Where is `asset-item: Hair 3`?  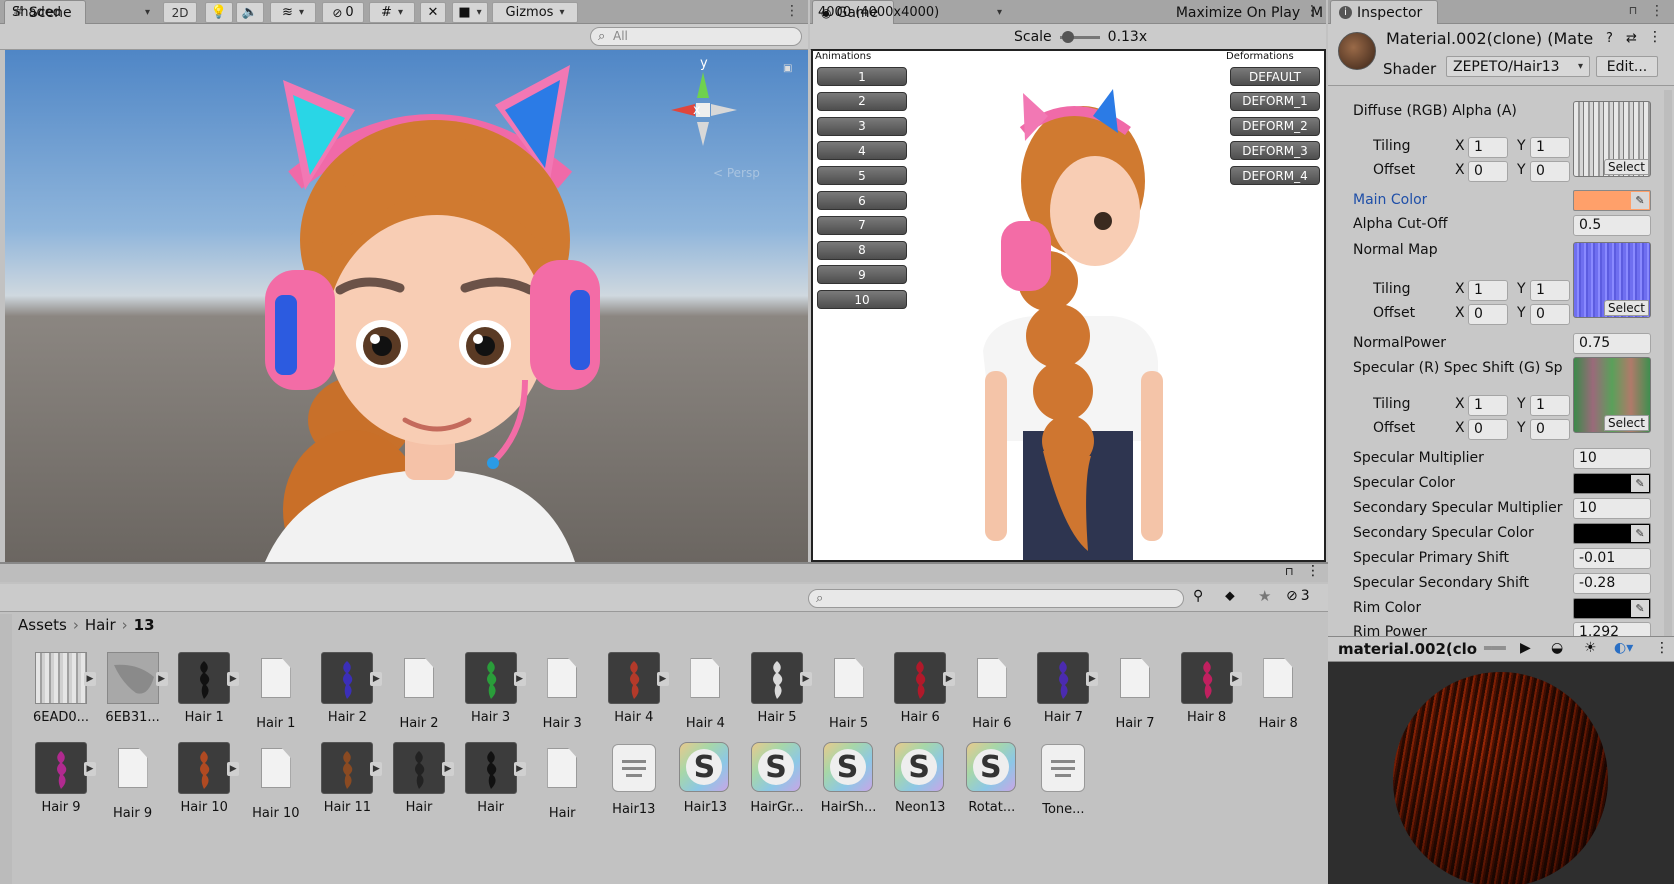
asset-item: Hair 3 is located at coordinates (562, 691).